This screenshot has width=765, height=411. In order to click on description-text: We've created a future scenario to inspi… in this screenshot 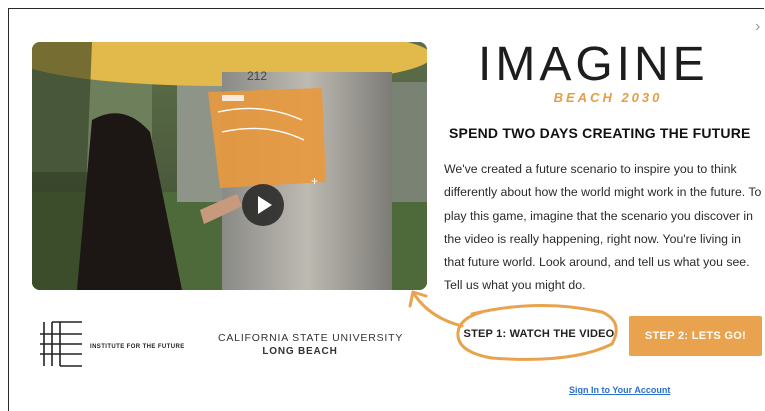, I will do `click(603, 227)`.